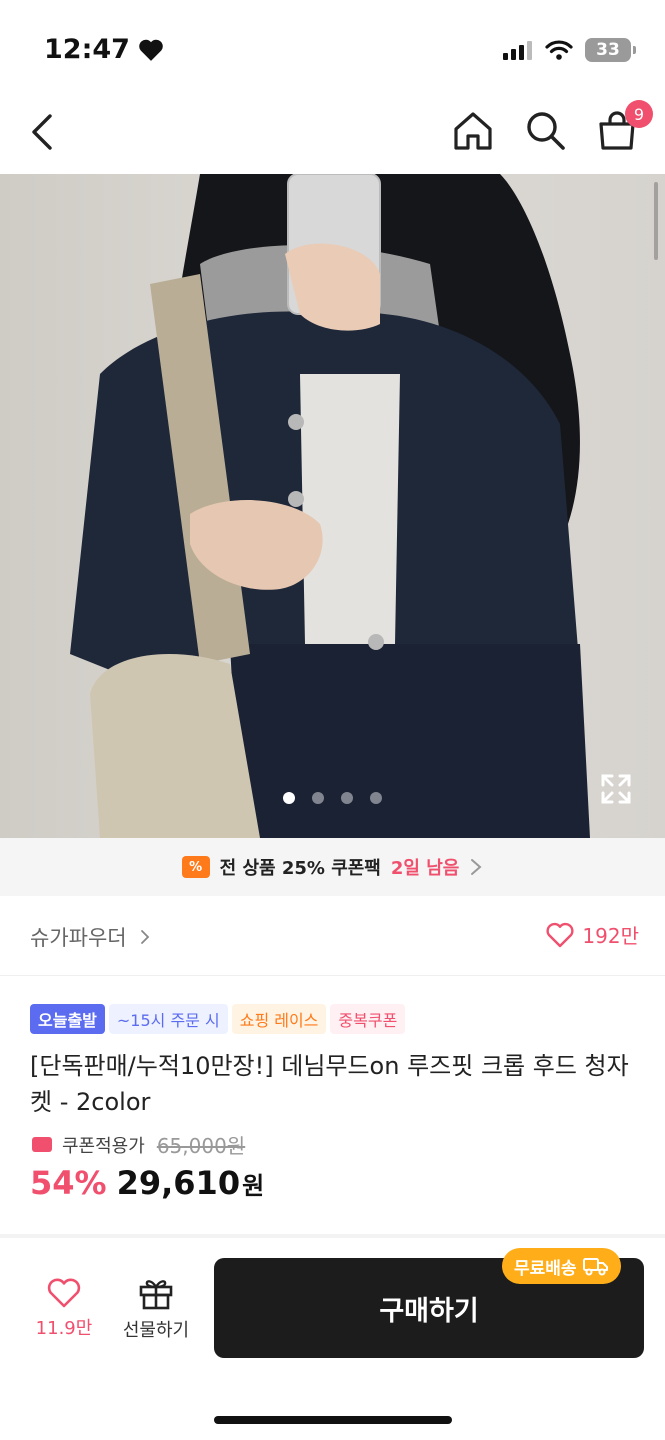  What do you see at coordinates (103, 1146) in the screenshot?
I see `coupon-price-label: 쿠폰적용가` at bounding box center [103, 1146].